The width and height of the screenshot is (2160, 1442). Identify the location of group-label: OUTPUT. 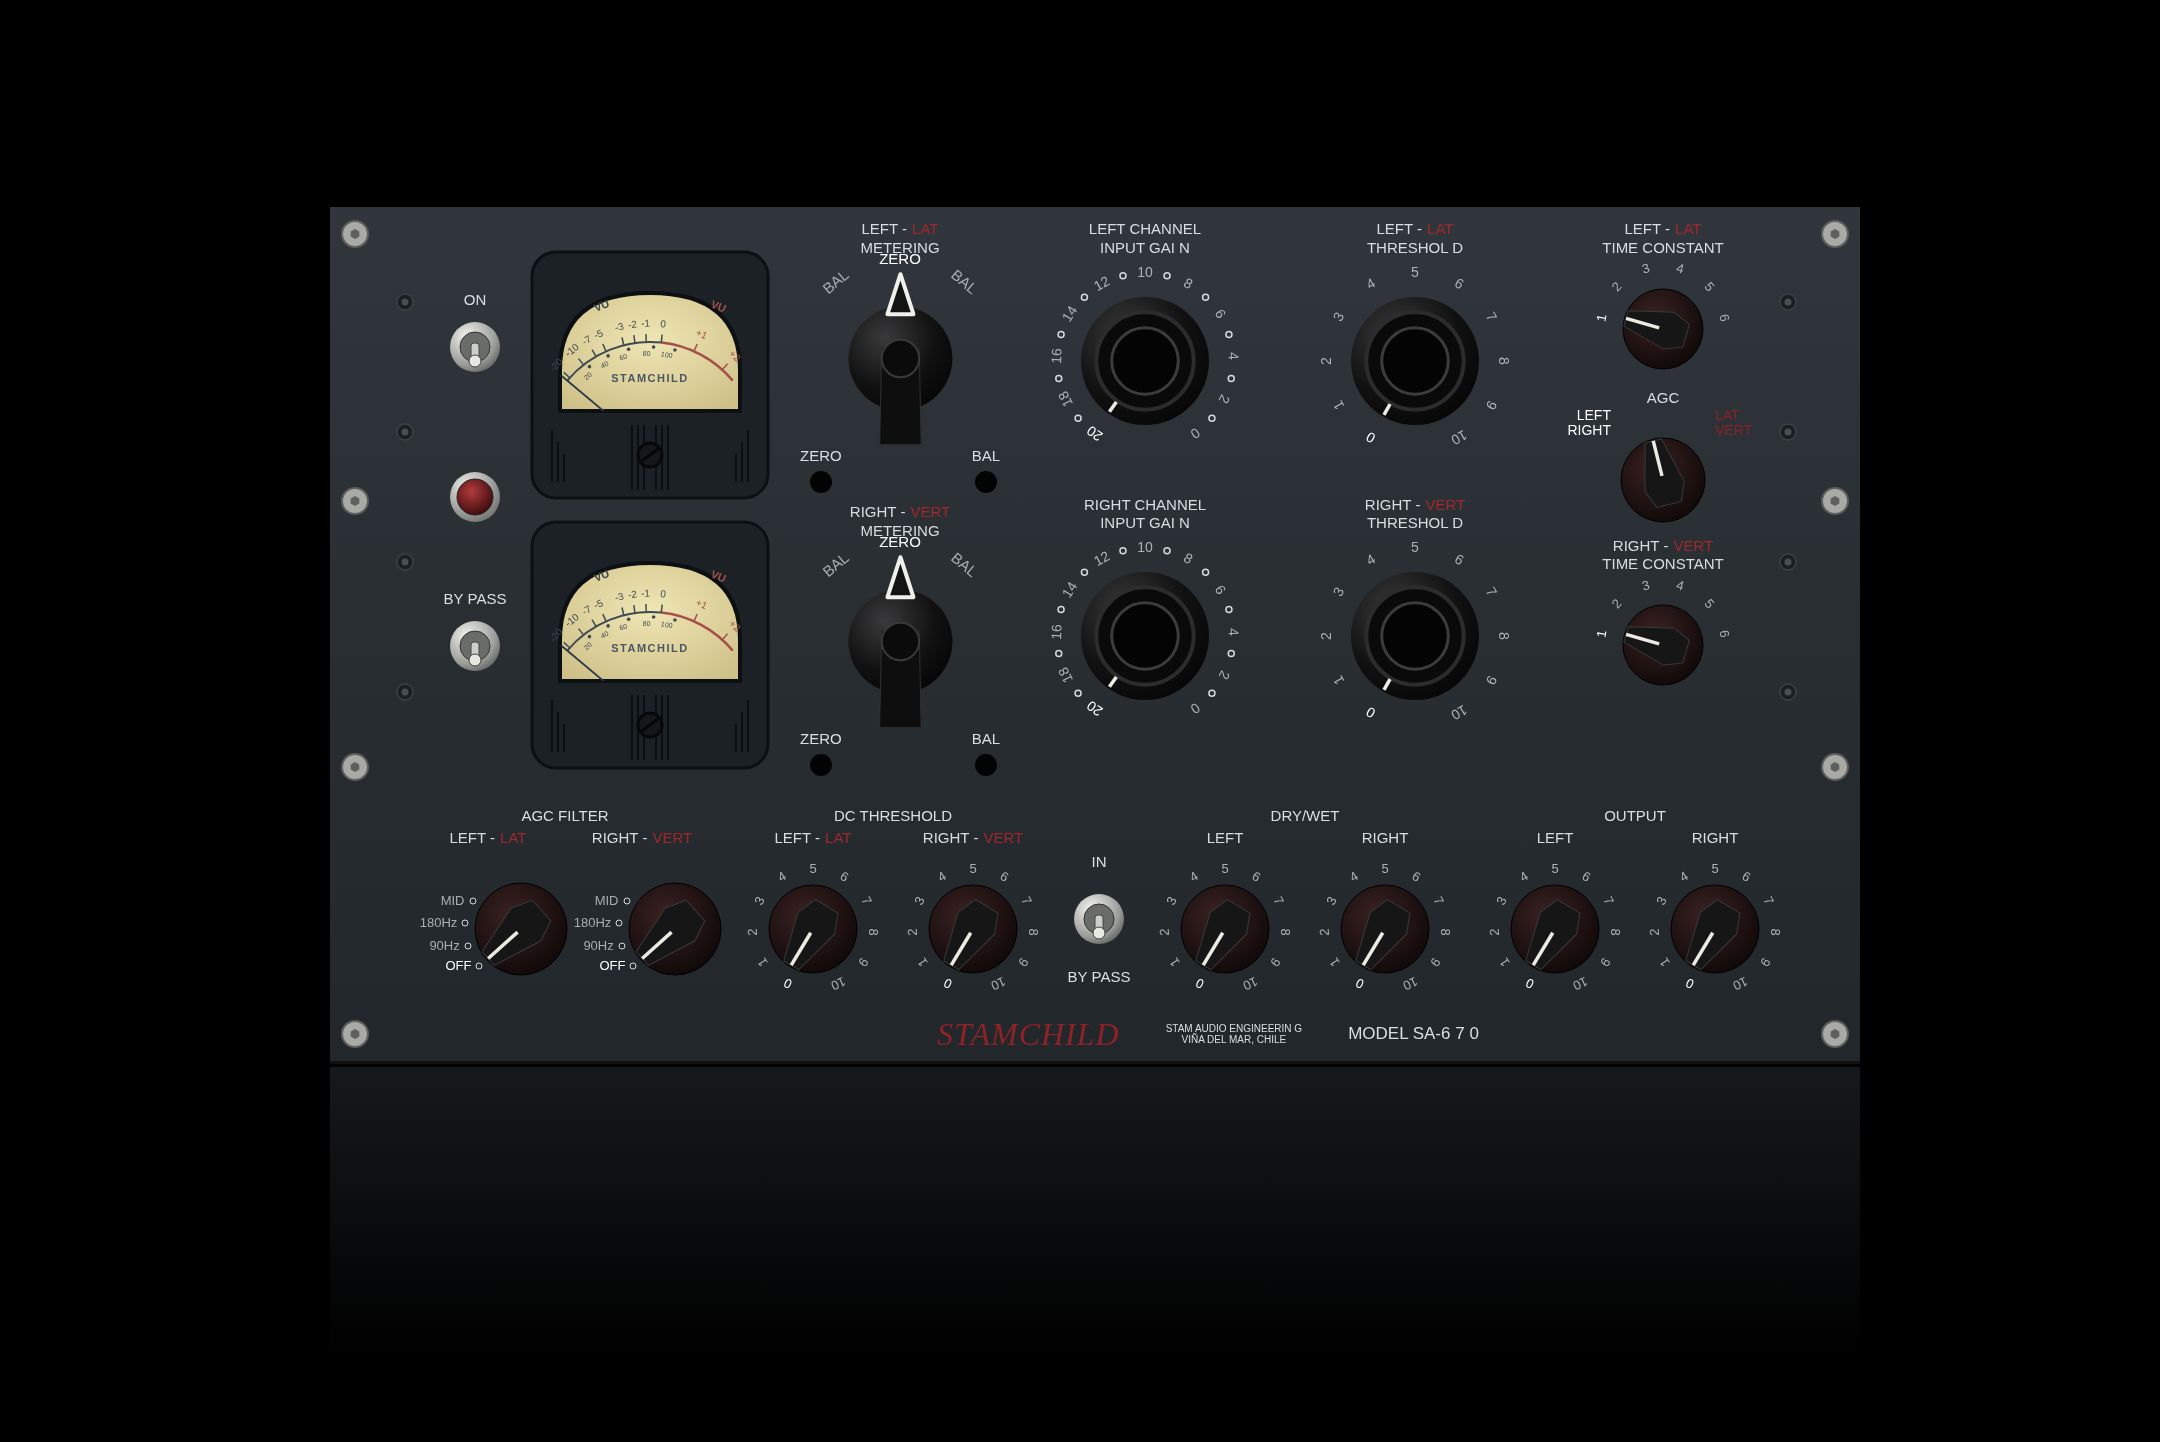
(1635, 815).